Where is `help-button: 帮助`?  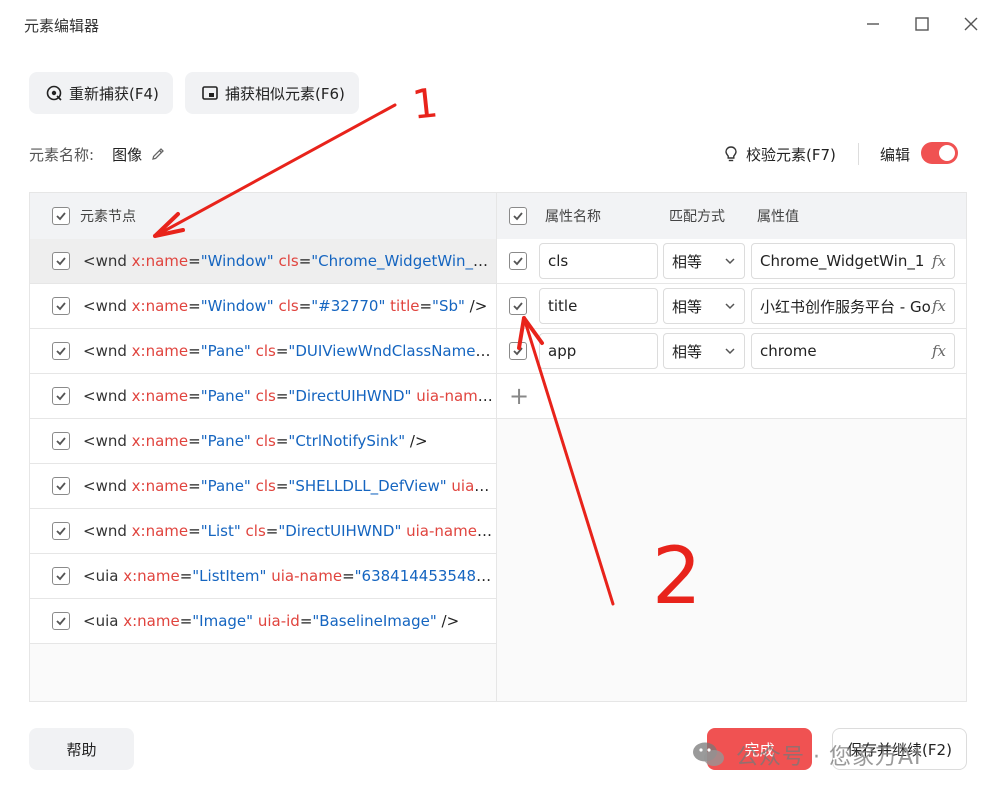 help-button: 帮助 is located at coordinates (81, 749).